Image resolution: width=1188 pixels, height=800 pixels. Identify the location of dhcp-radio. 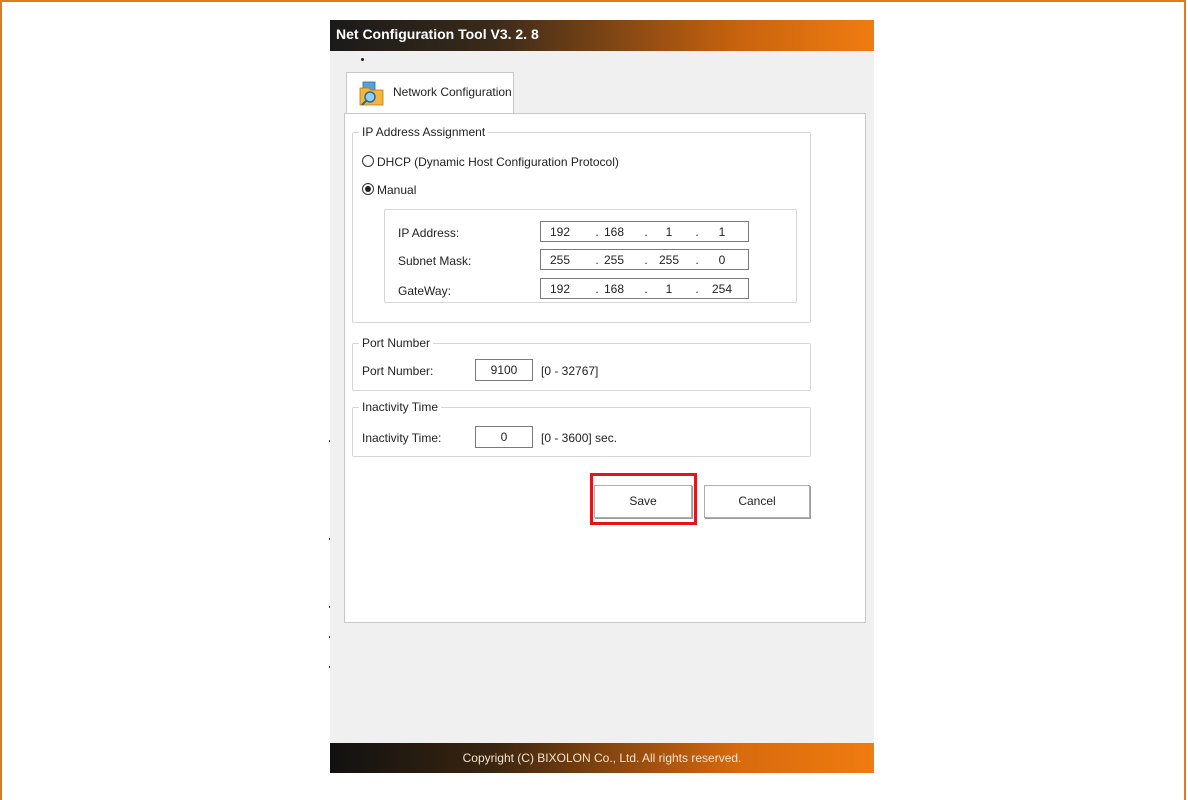
(368, 161).